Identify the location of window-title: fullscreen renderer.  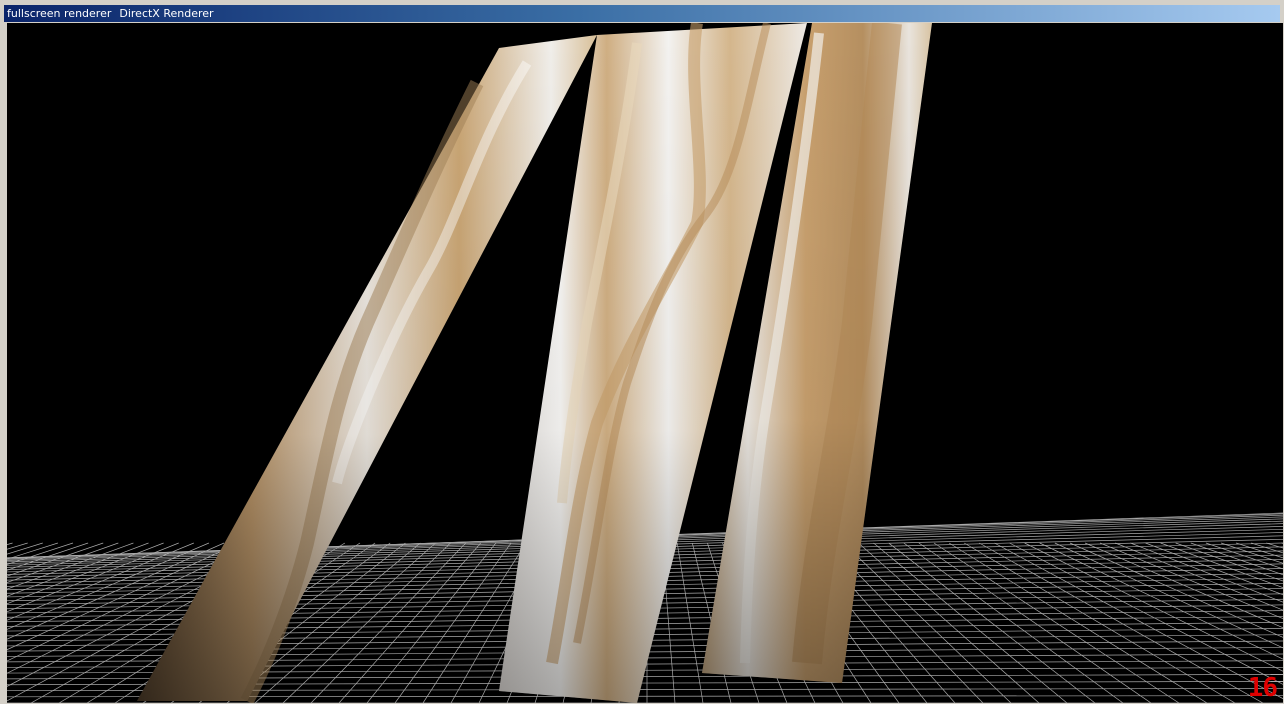
(59, 13).